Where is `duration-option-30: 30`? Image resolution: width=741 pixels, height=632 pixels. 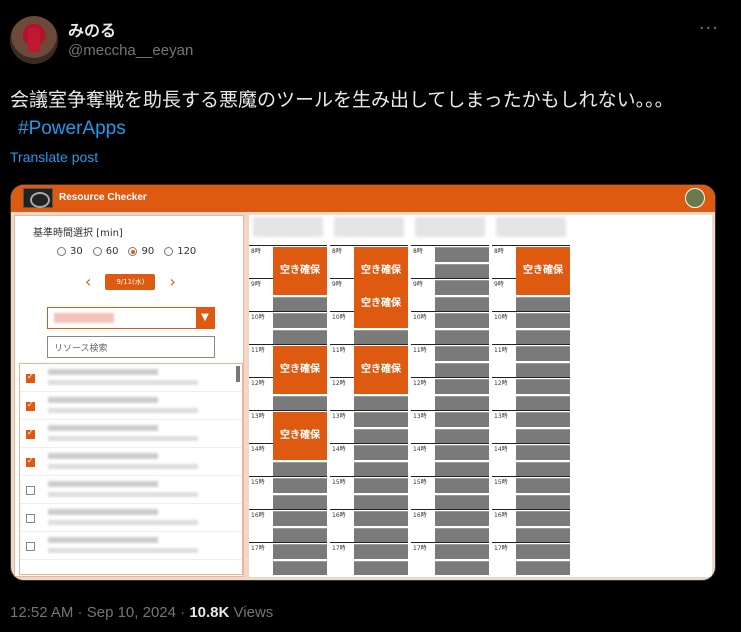 duration-option-30: 30 is located at coordinates (70, 251).